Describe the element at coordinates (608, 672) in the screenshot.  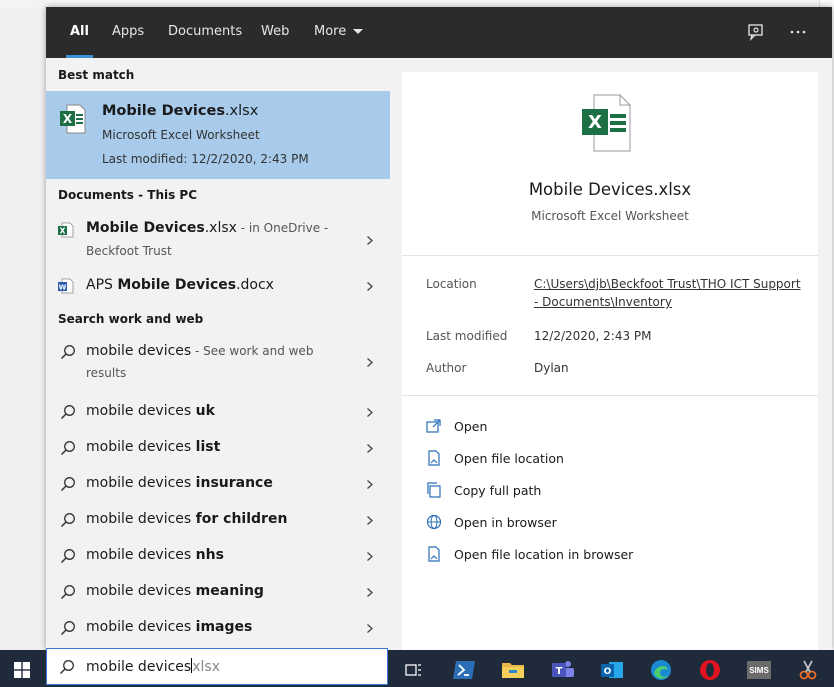
I see `svg-text: O` at that location.